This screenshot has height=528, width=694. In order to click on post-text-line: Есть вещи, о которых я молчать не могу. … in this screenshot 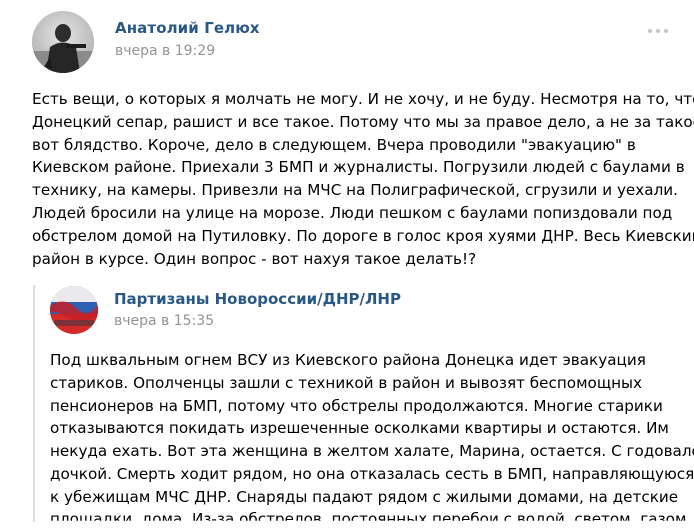, I will do `click(363, 99)`.